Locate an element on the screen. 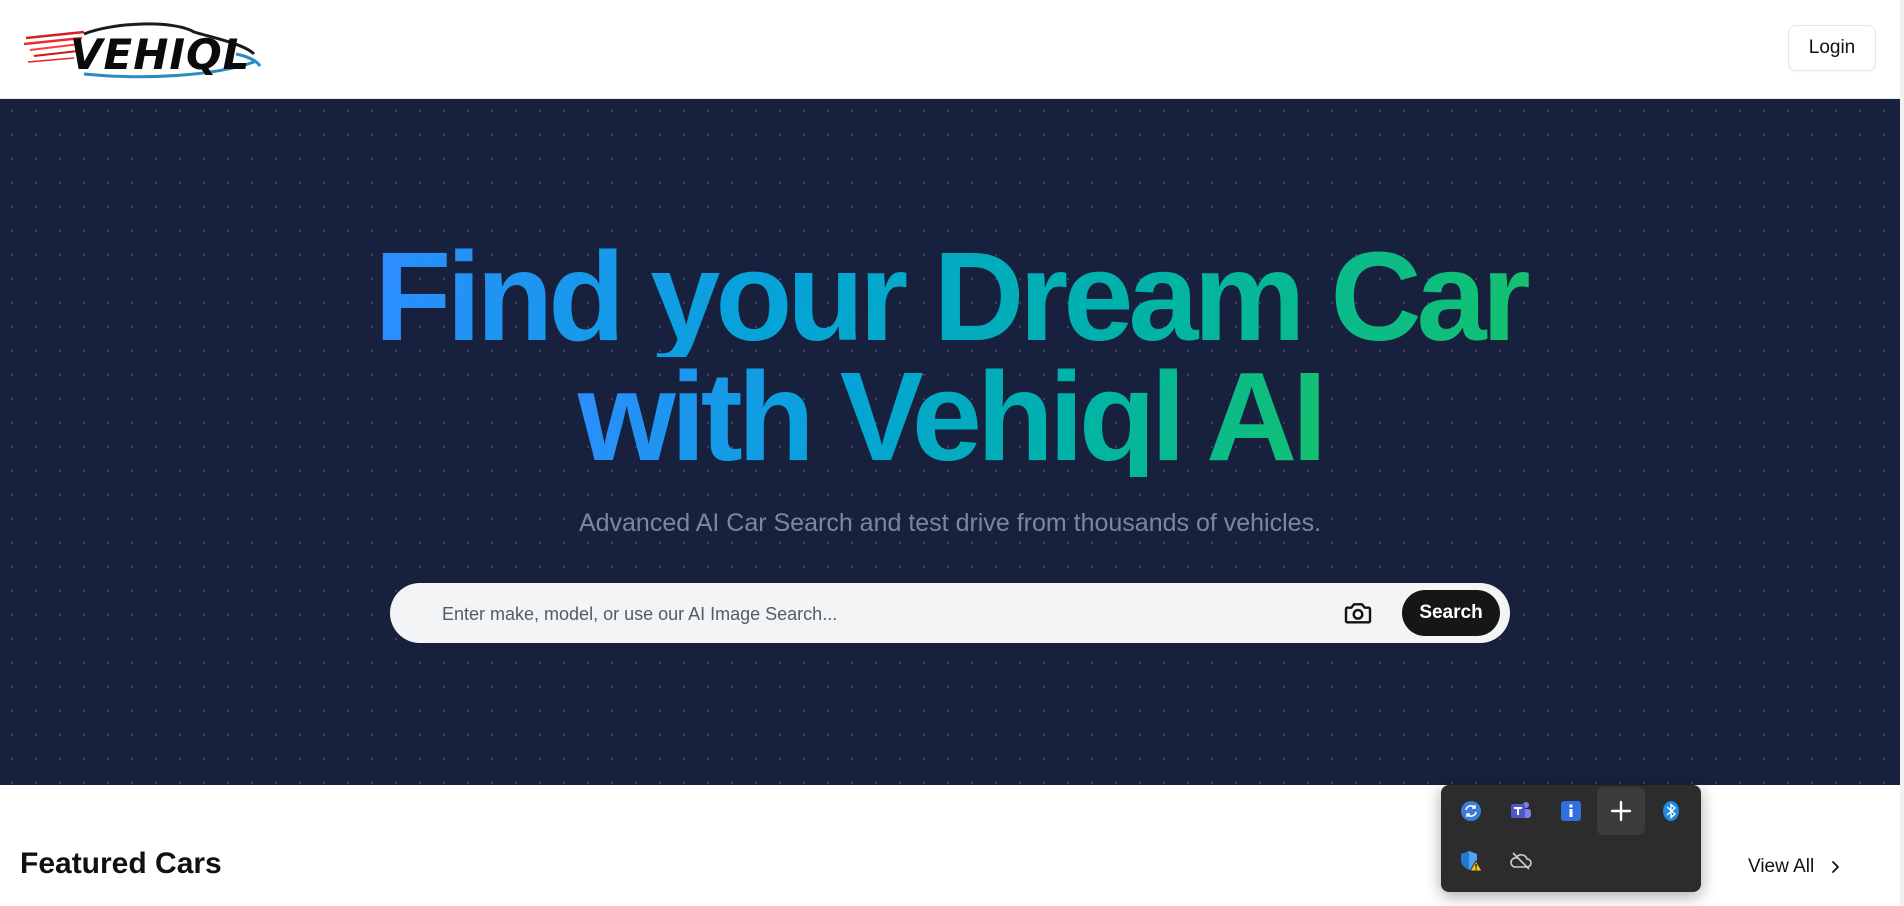  chevron-right-icon is located at coordinates (1836, 867).